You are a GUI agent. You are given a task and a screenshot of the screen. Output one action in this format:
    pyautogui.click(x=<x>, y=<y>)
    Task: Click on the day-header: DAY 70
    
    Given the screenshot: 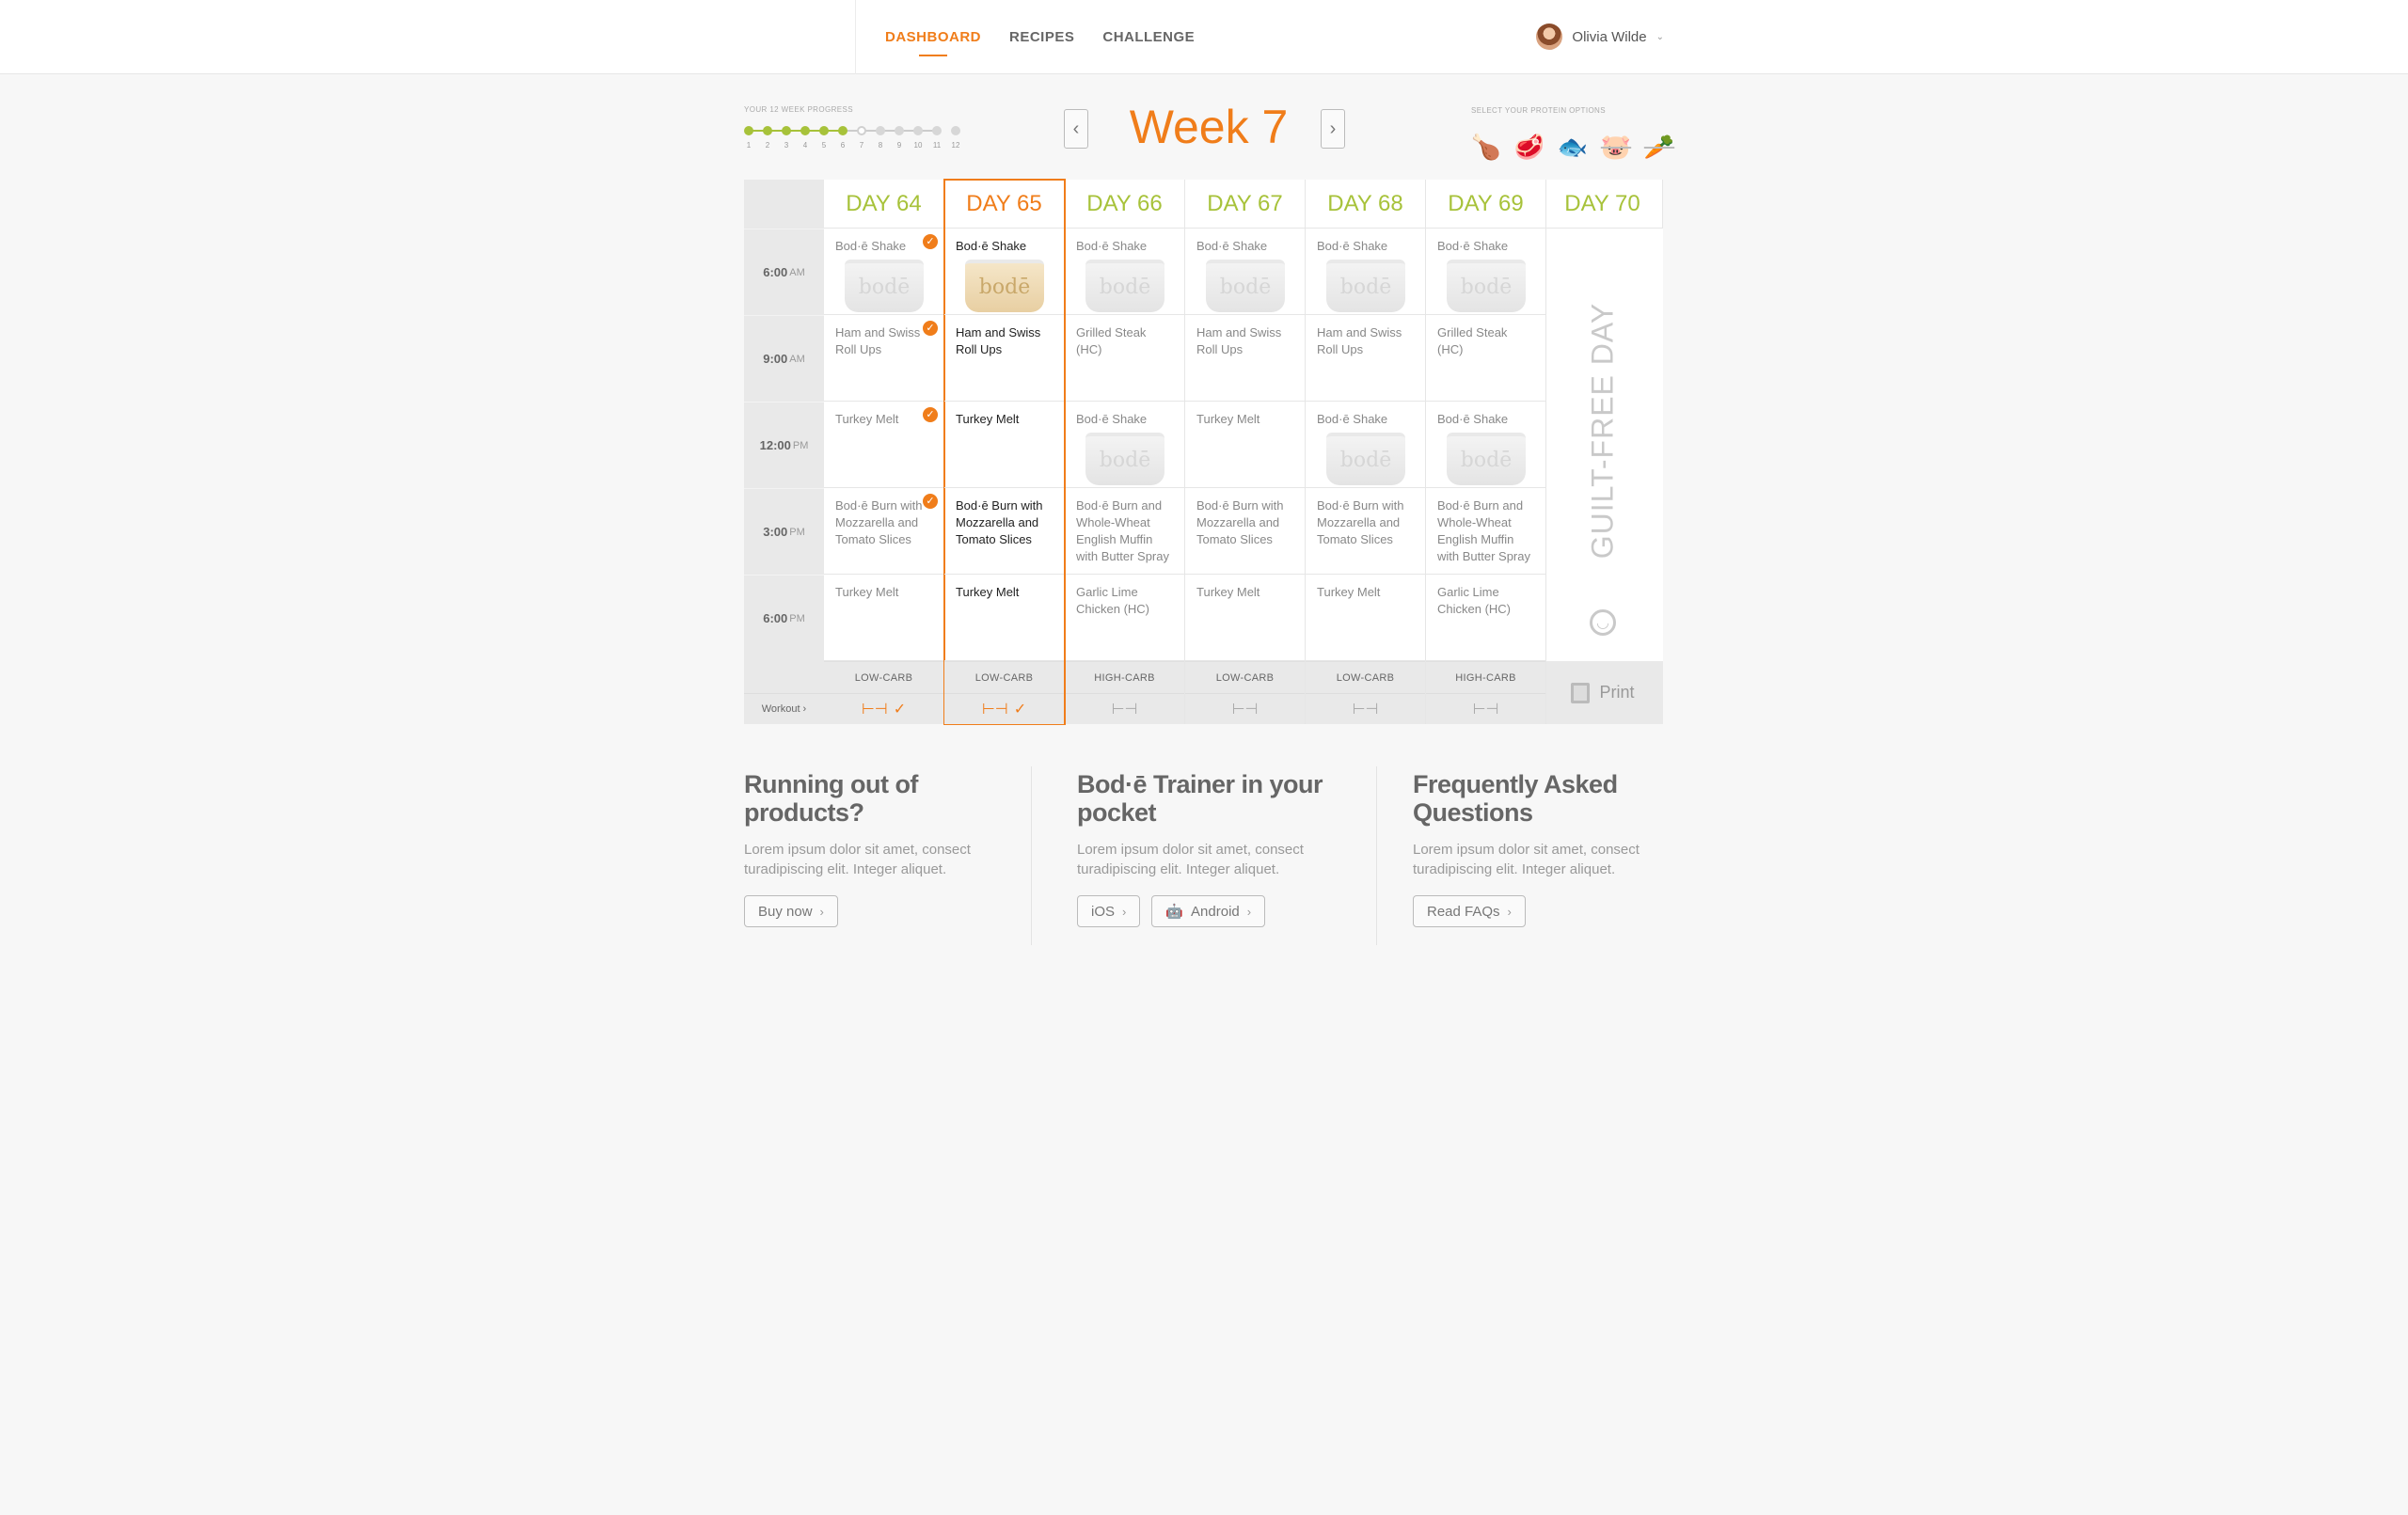 What is the action you would take?
    pyautogui.click(x=1603, y=204)
    